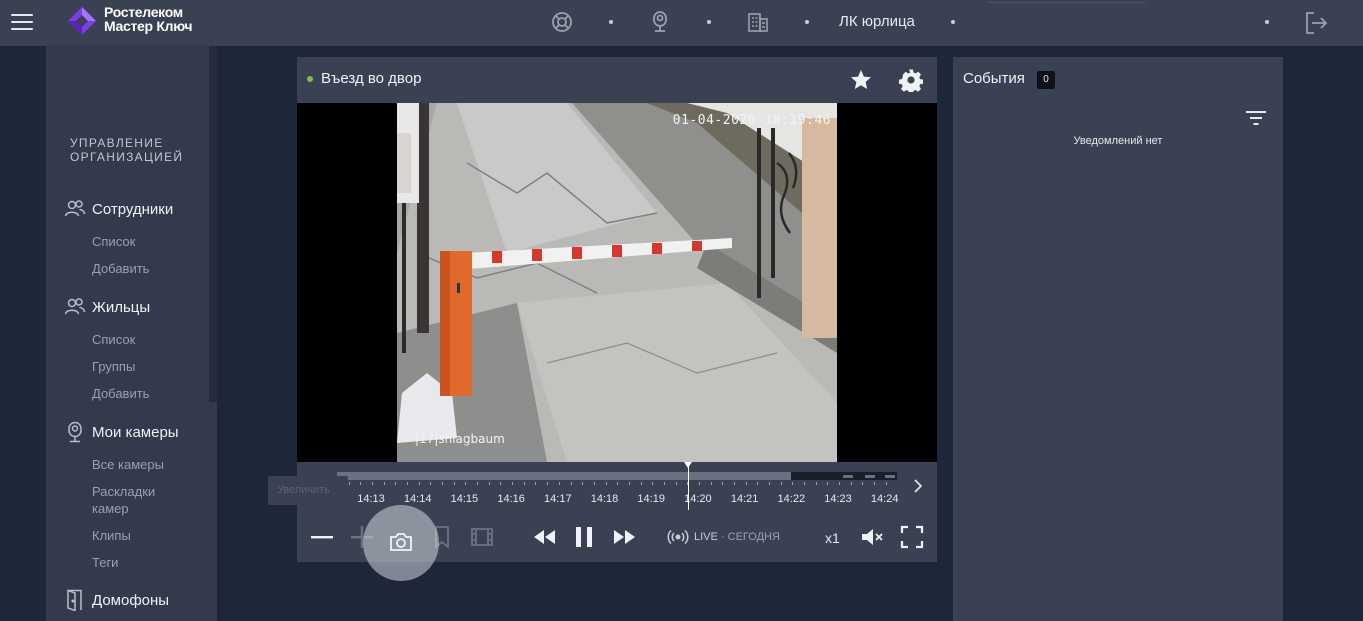 Image resolution: width=1363 pixels, height=621 pixels. I want to click on events-title: События, so click(994, 78).